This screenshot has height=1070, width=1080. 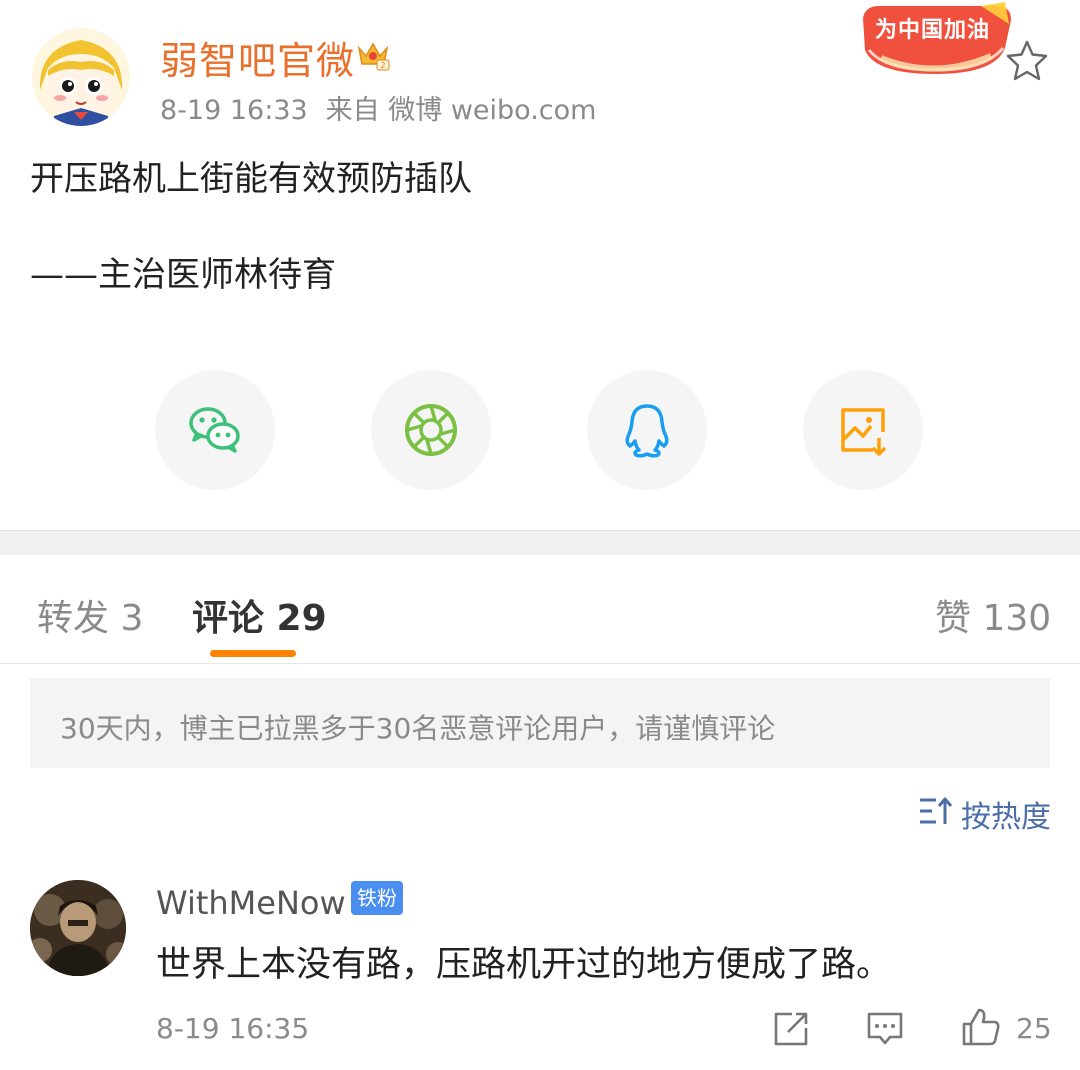 I want to click on reply-icon, so click(x=885, y=1029).